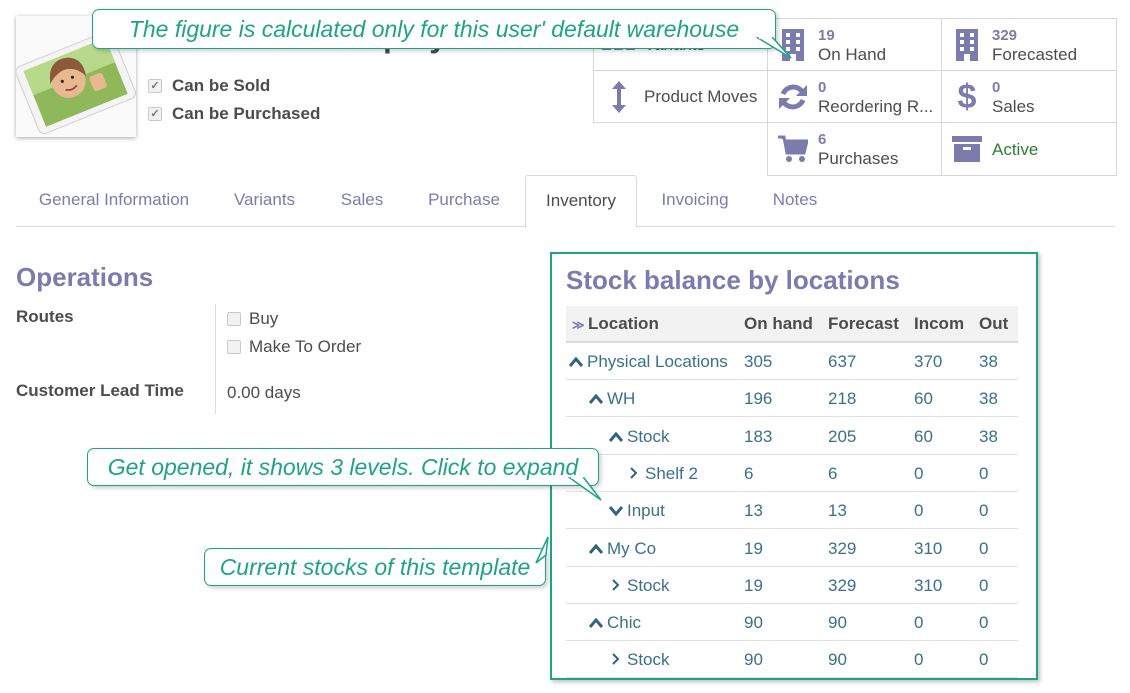  What do you see at coordinates (648, 585) in the screenshot?
I see `stock-row-location-name: Stock` at bounding box center [648, 585].